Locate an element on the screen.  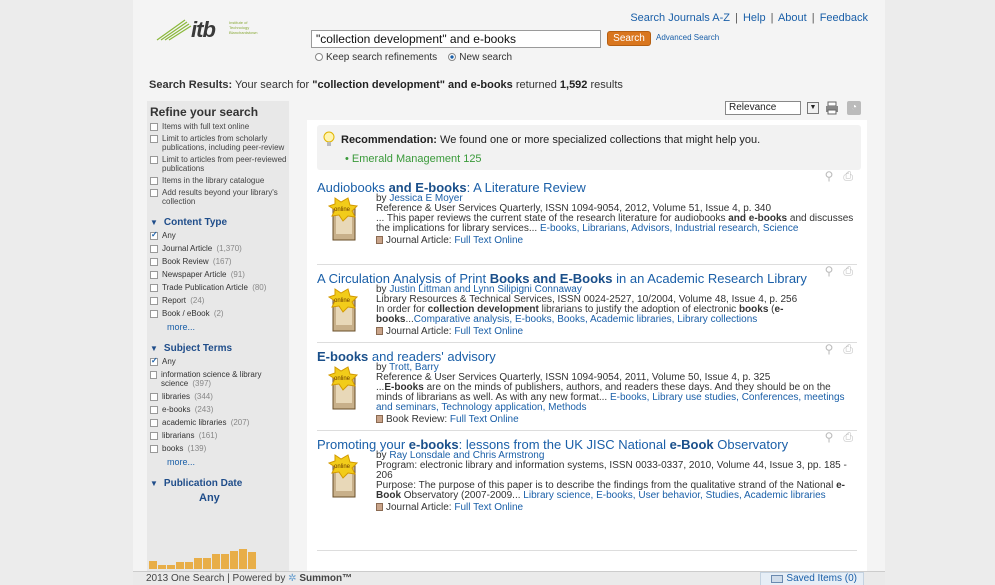
content-type-item: Journal Article (1,370) is located at coordinates (218, 248).